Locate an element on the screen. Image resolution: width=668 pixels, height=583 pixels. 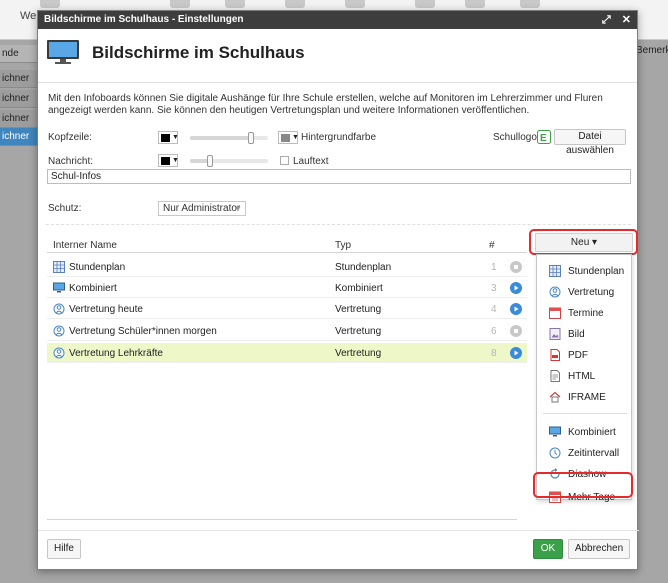
logo-file-icon: E is located at coordinates (544, 137).